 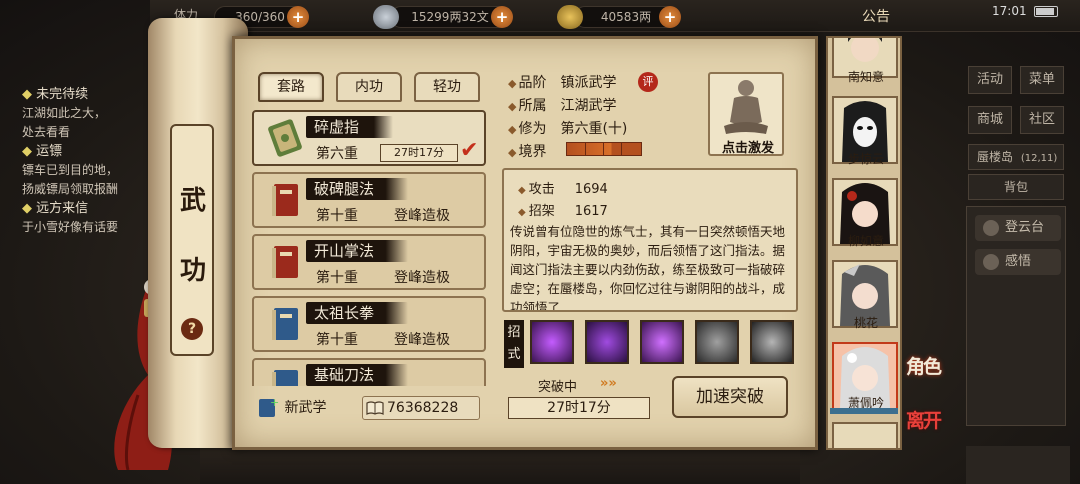 I want to click on realm-bar, so click(x=604, y=149).